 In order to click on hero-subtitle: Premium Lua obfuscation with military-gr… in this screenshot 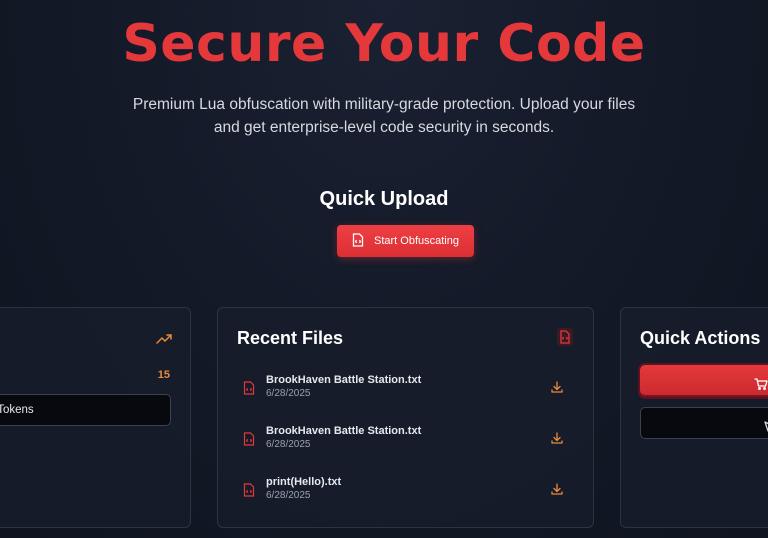, I will do `click(384, 116)`.